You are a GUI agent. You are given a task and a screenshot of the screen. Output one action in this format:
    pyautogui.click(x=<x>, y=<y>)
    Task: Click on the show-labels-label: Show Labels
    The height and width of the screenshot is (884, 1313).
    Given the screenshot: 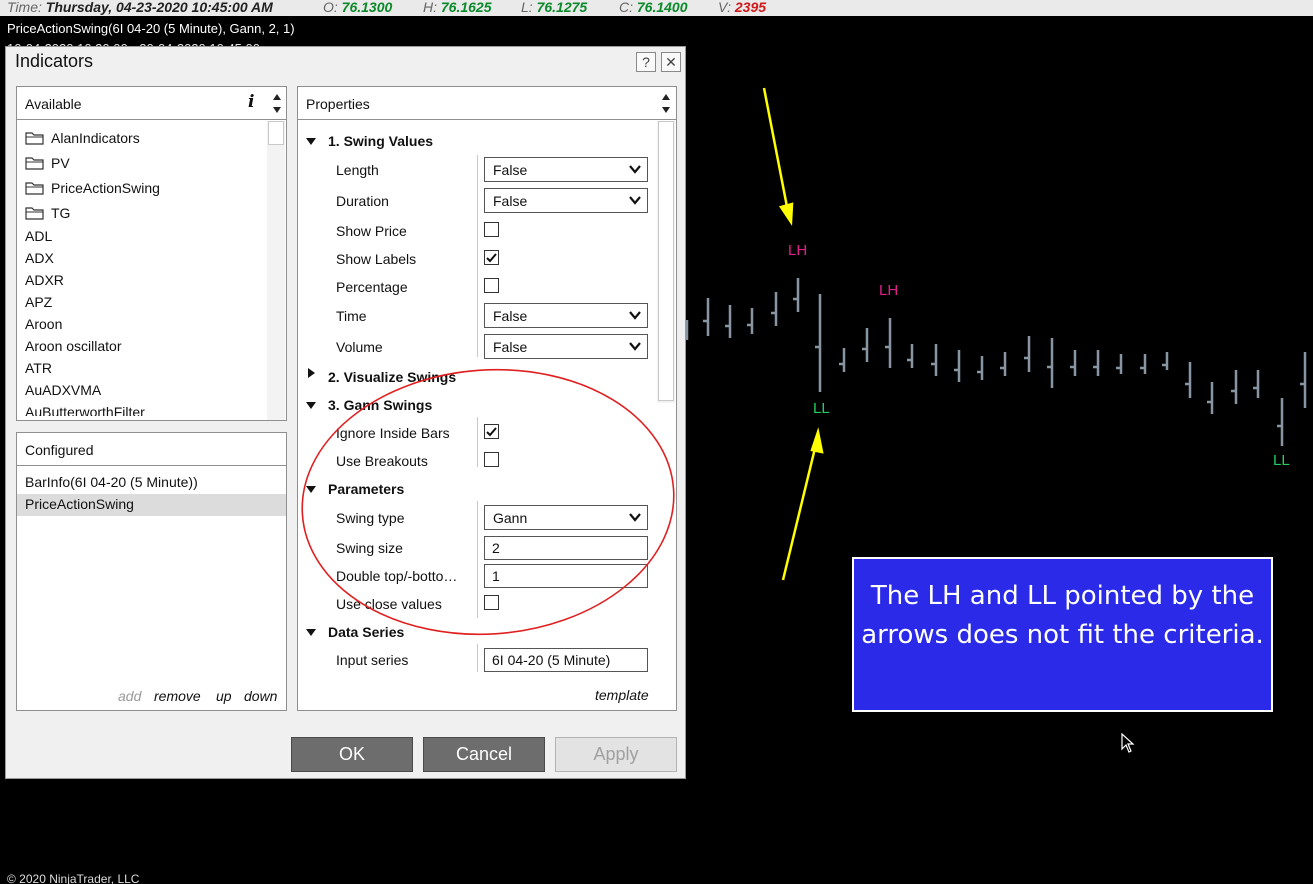 What is the action you would take?
    pyautogui.click(x=376, y=259)
    